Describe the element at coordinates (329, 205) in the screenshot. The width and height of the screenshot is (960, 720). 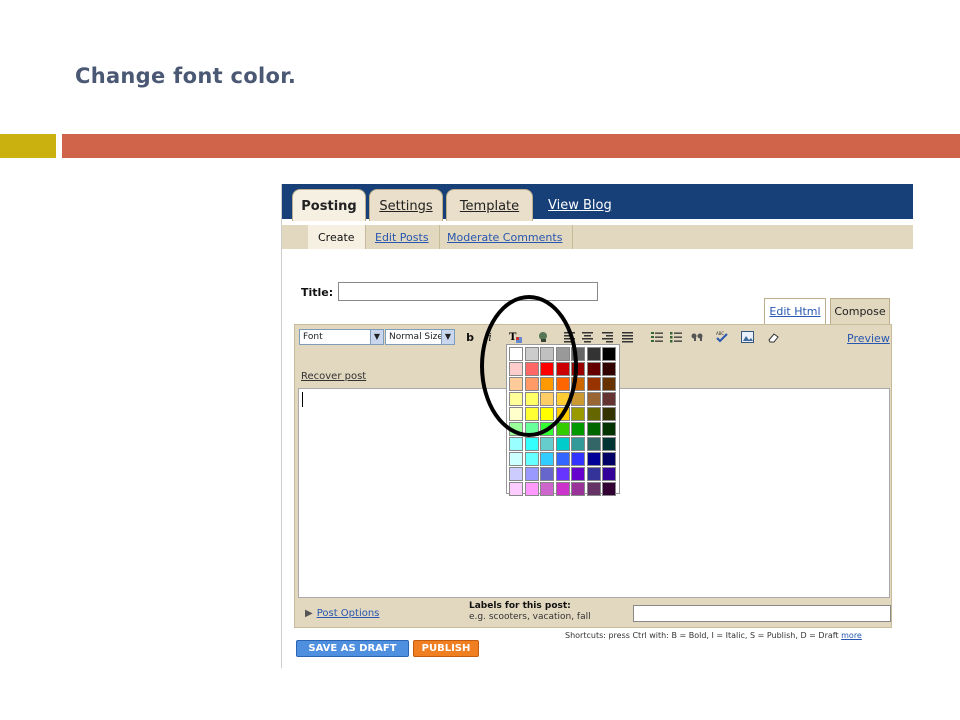
I see `tab-posting: Posting` at that location.